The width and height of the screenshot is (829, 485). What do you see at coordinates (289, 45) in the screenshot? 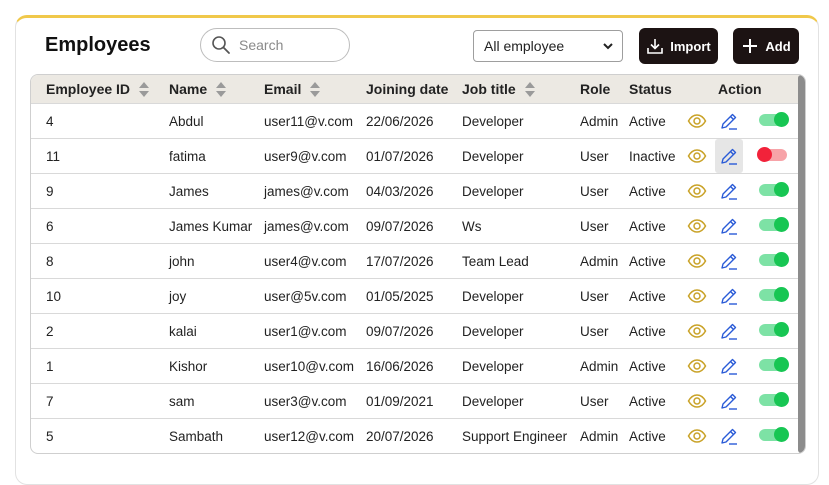
I see `search-input` at bounding box center [289, 45].